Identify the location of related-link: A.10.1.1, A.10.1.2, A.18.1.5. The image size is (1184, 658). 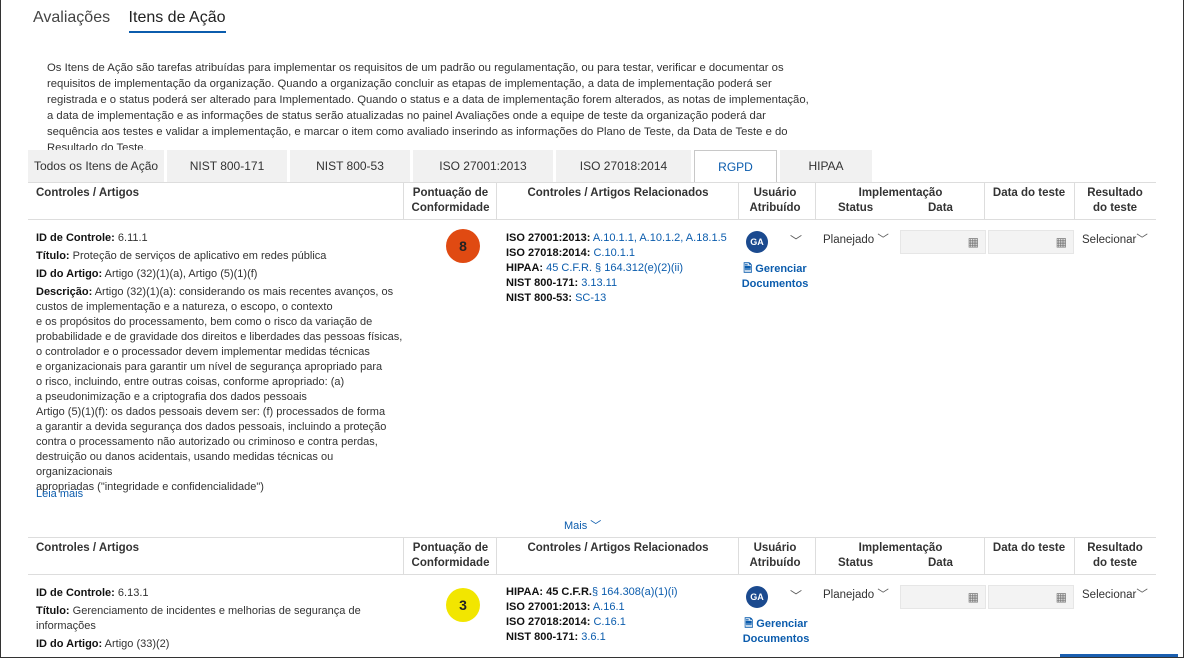
(660, 238).